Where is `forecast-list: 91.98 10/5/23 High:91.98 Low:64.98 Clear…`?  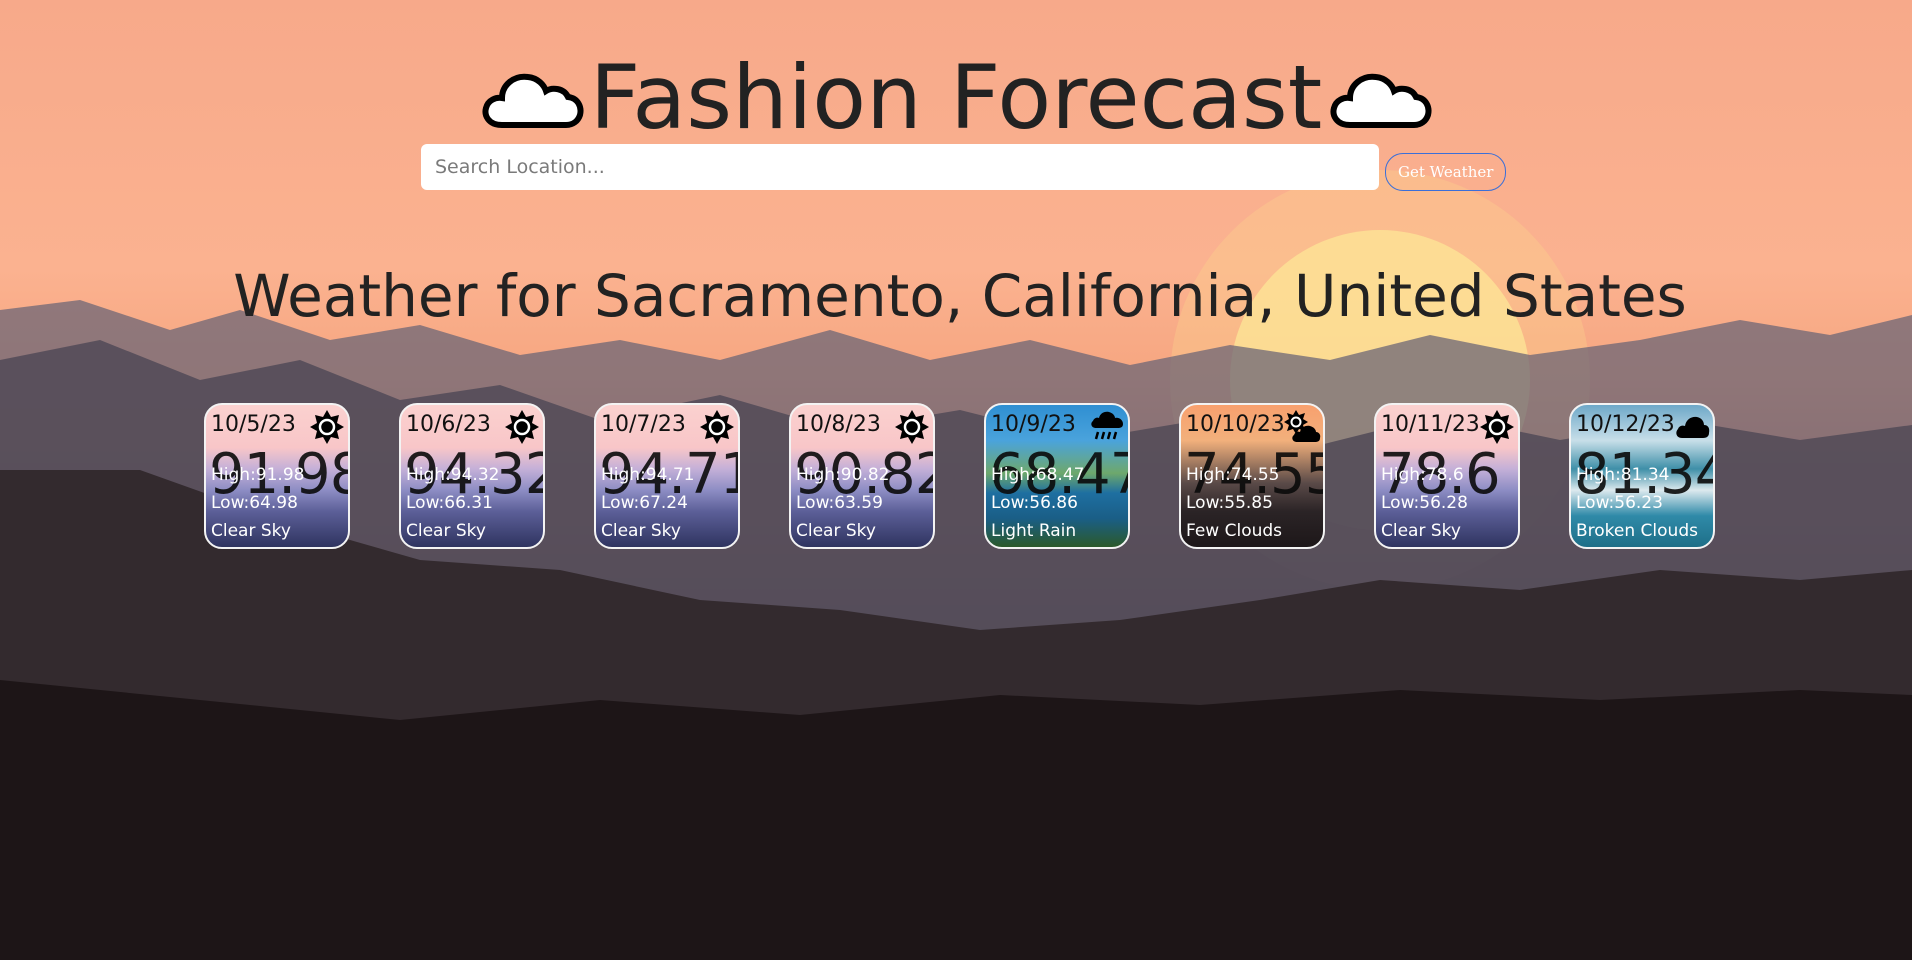
forecast-list: 91.98 10/5/23 High:91.98 Low:64.98 Clear… is located at coordinates (959, 476).